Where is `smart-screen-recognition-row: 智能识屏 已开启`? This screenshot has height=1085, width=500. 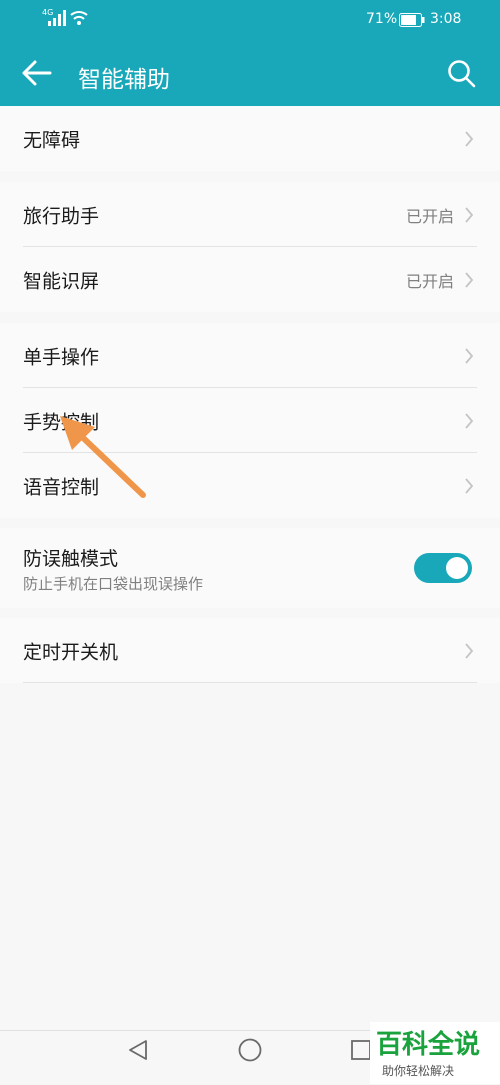
smart-screen-recognition-row: 智能识屏 已开启 is located at coordinates (250, 279).